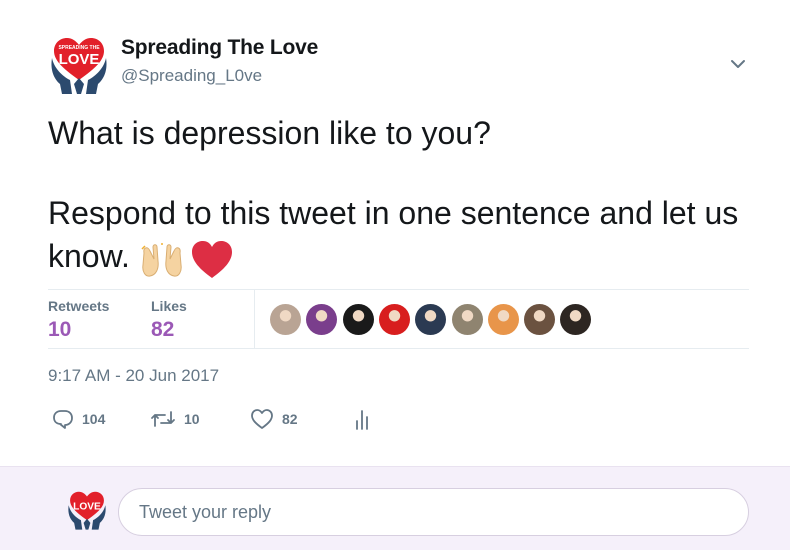 This screenshot has height=550, width=790. Describe the element at coordinates (738, 64) in the screenshot. I see `chevron-down-icon` at that location.